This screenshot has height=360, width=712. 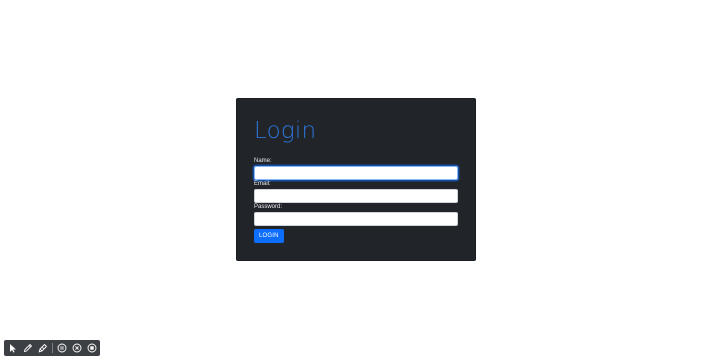 What do you see at coordinates (263, 161) in the screenshot?
I see `name-label: Name:` at bounding box center [263, 161].